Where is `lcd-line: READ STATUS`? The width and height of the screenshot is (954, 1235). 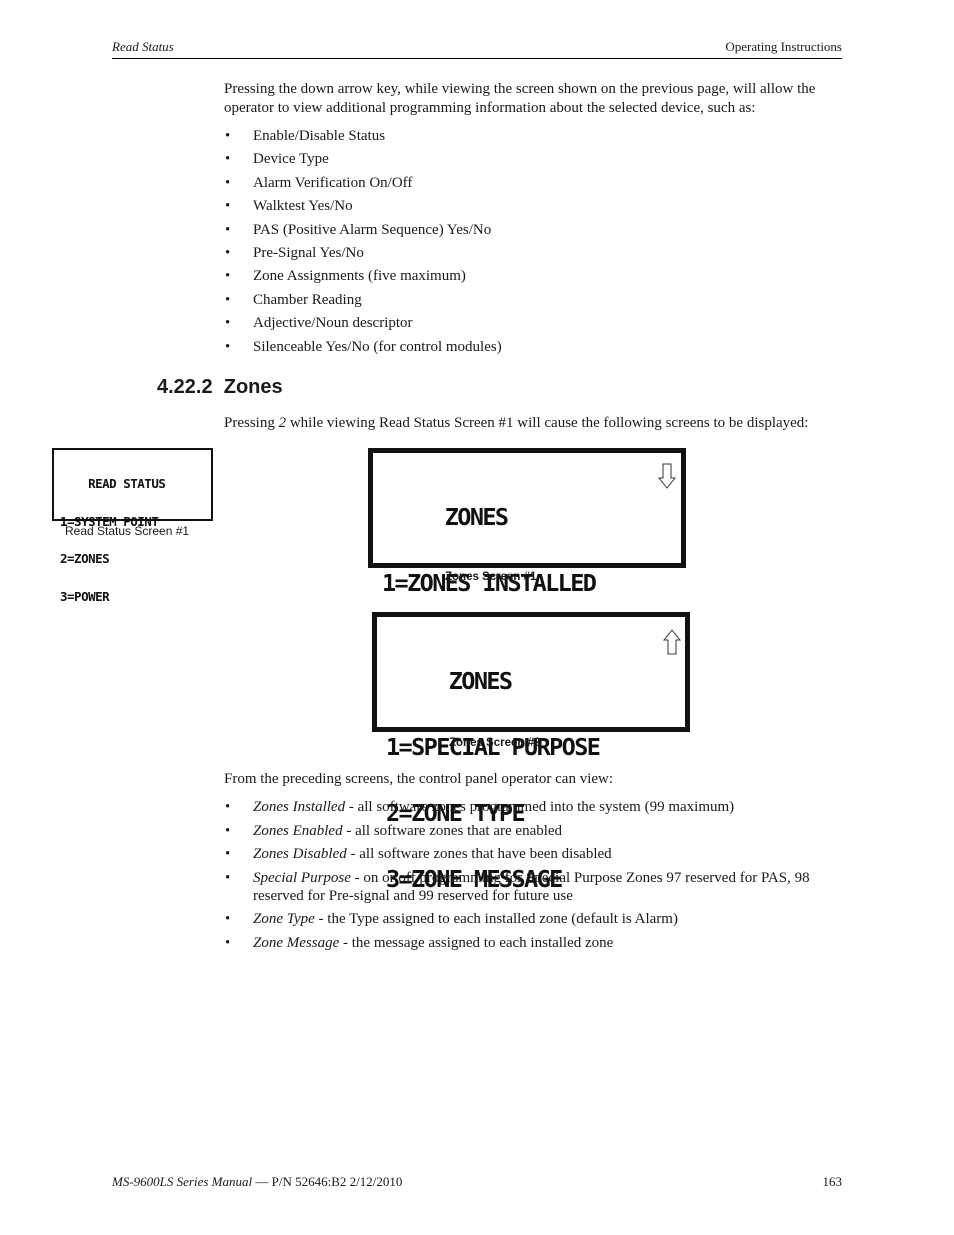
lcd-line: READ STATUS is located at coordinates (113, 483).